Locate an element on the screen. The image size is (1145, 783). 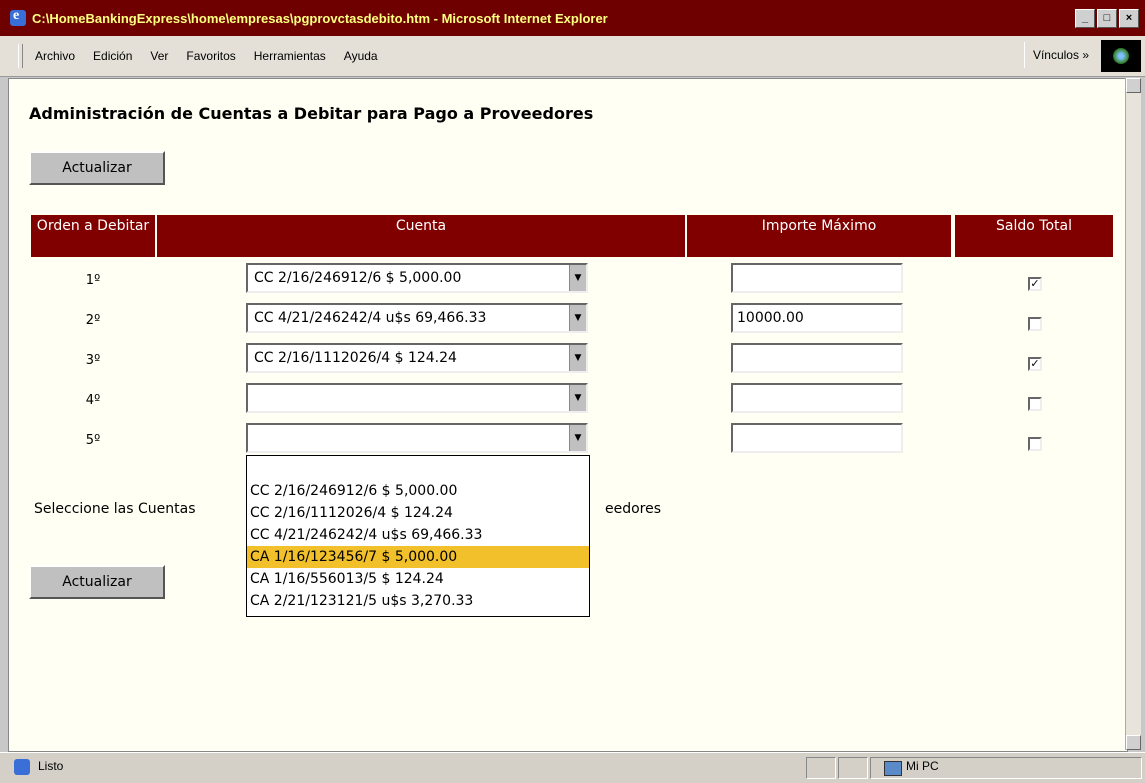
dropdown-option: CC 4/21/246242/4 u$s 69,466.33 is located at coordinates (418, 535).